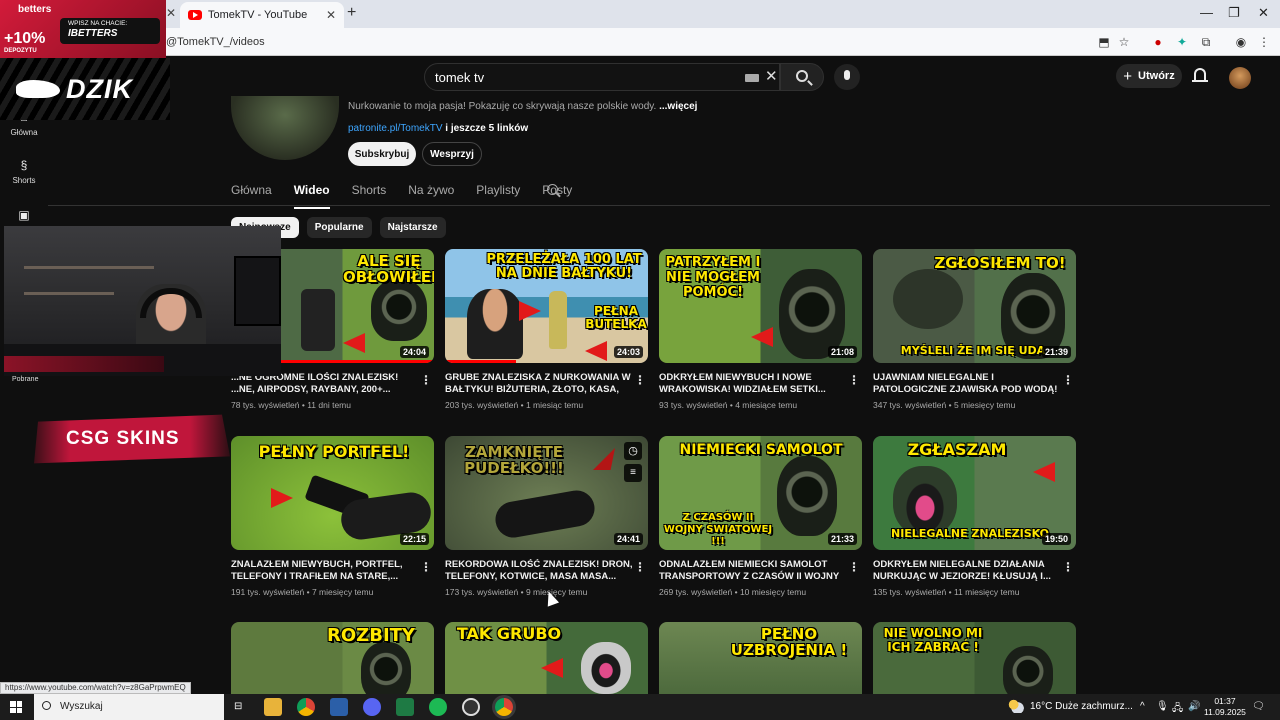 The width and height of the screenshot is (1280, 720). I want to click on volume-icon: 🔊, so click(1194, 706).